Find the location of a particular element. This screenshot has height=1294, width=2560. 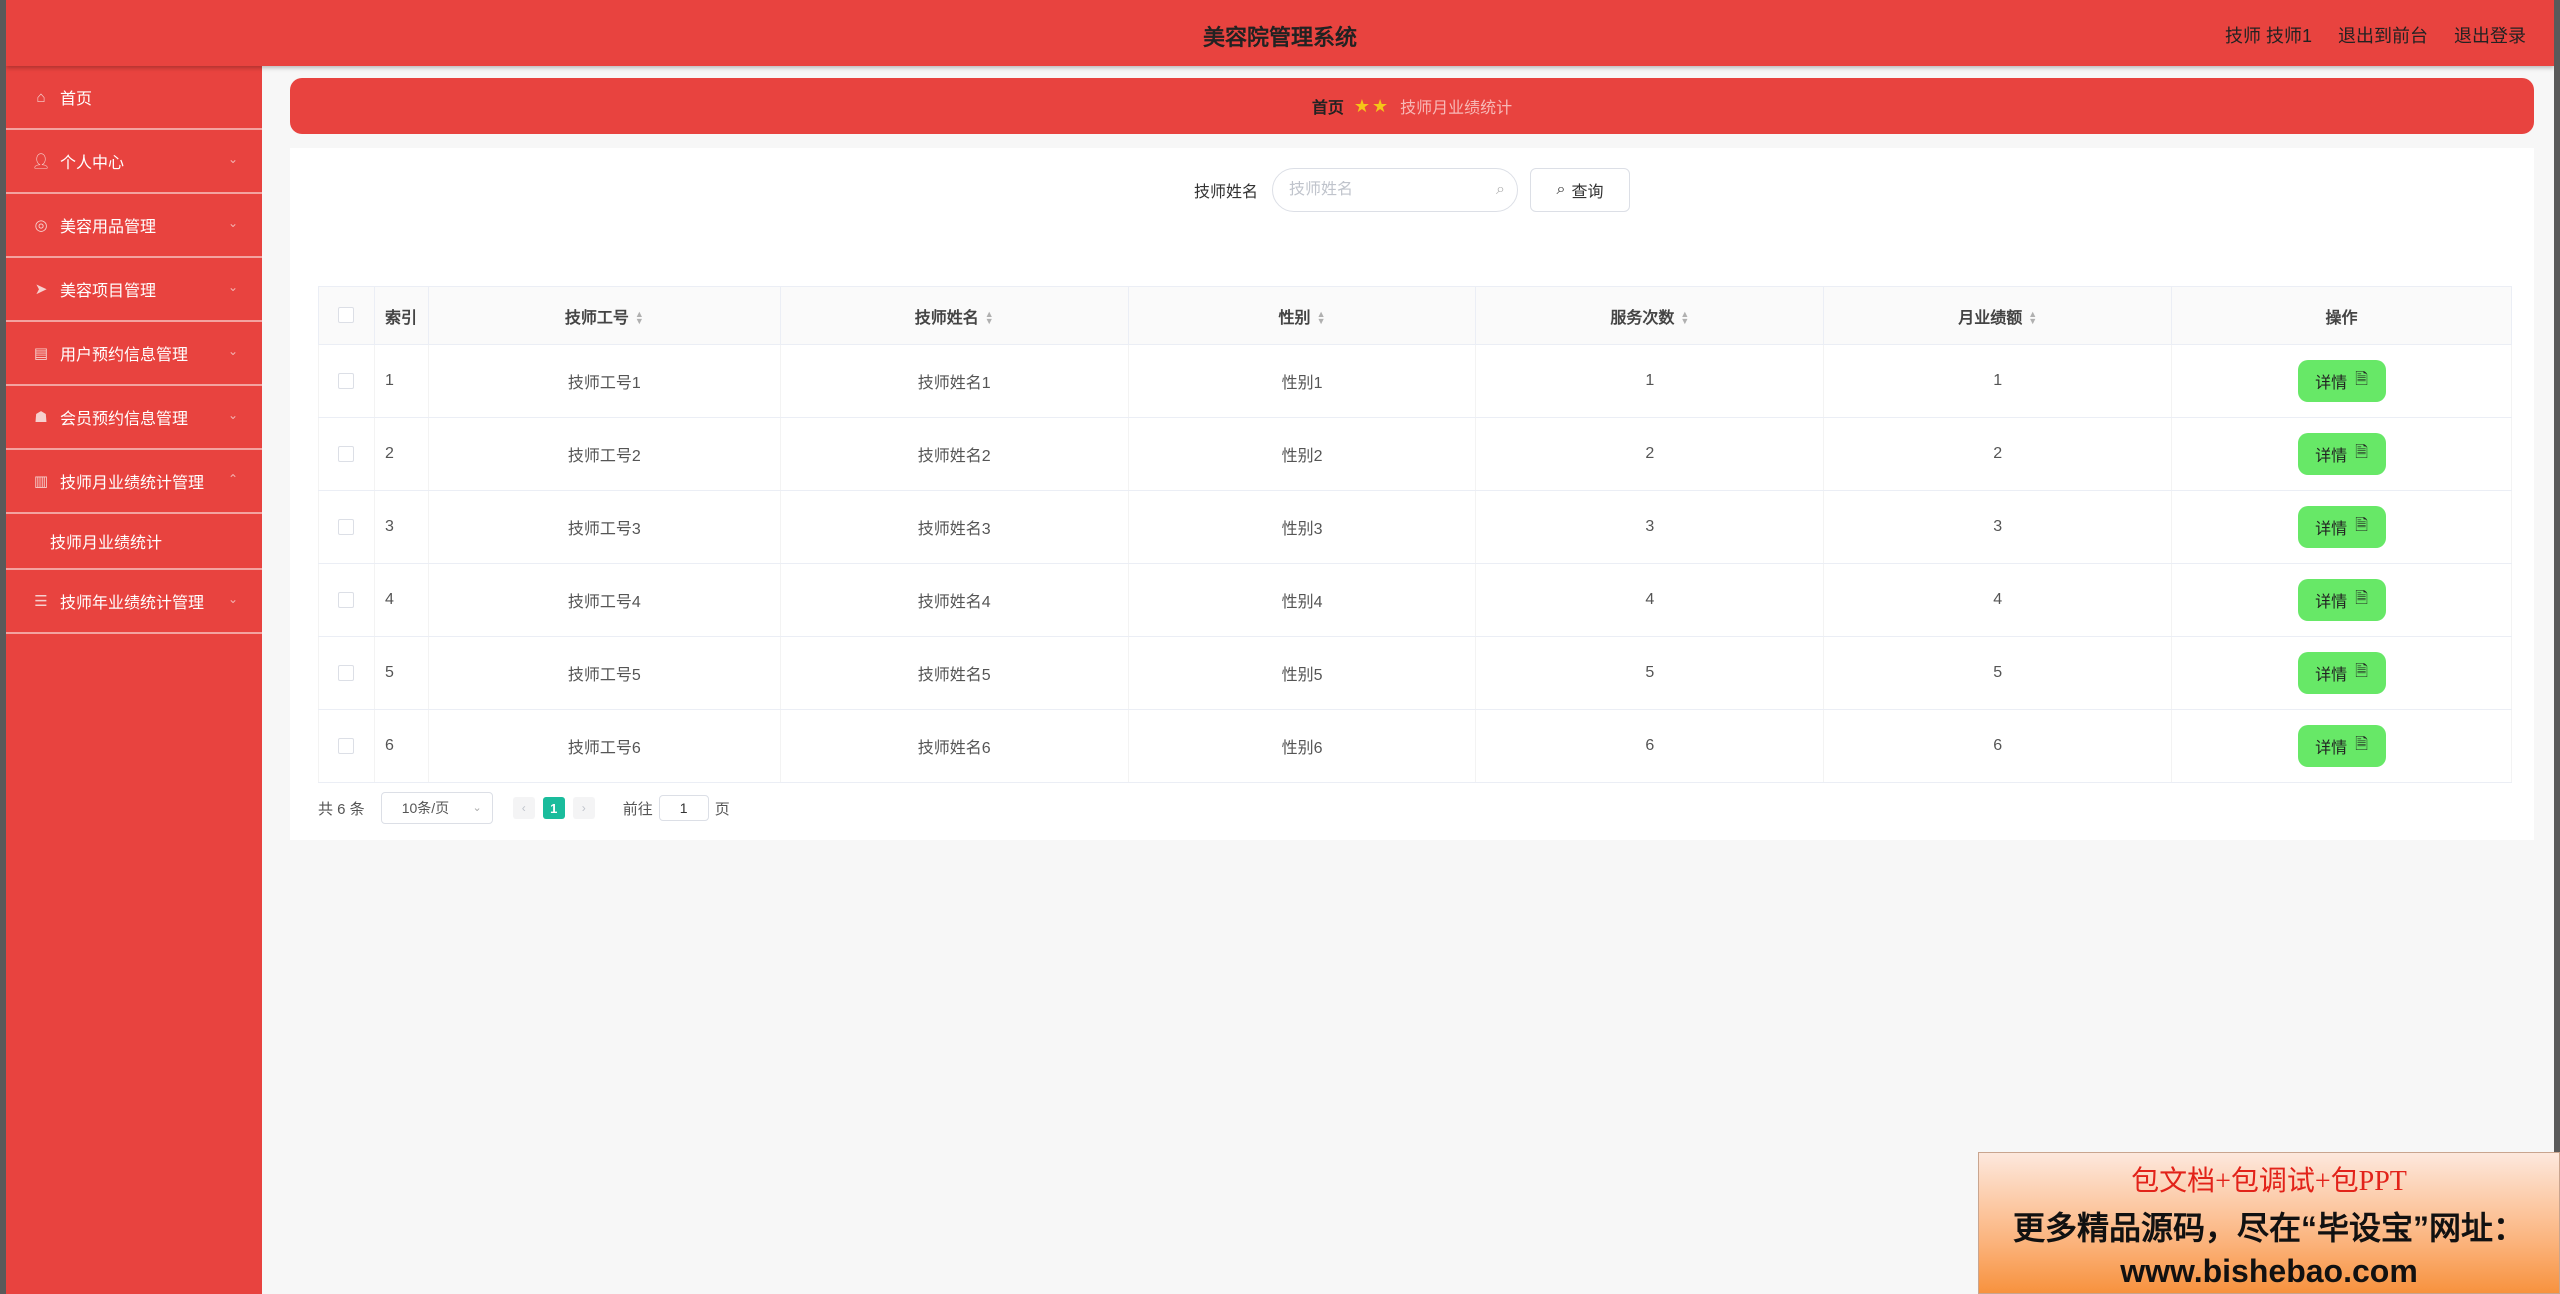

search-field: ⌕ is located at coordinates (1395, 190).